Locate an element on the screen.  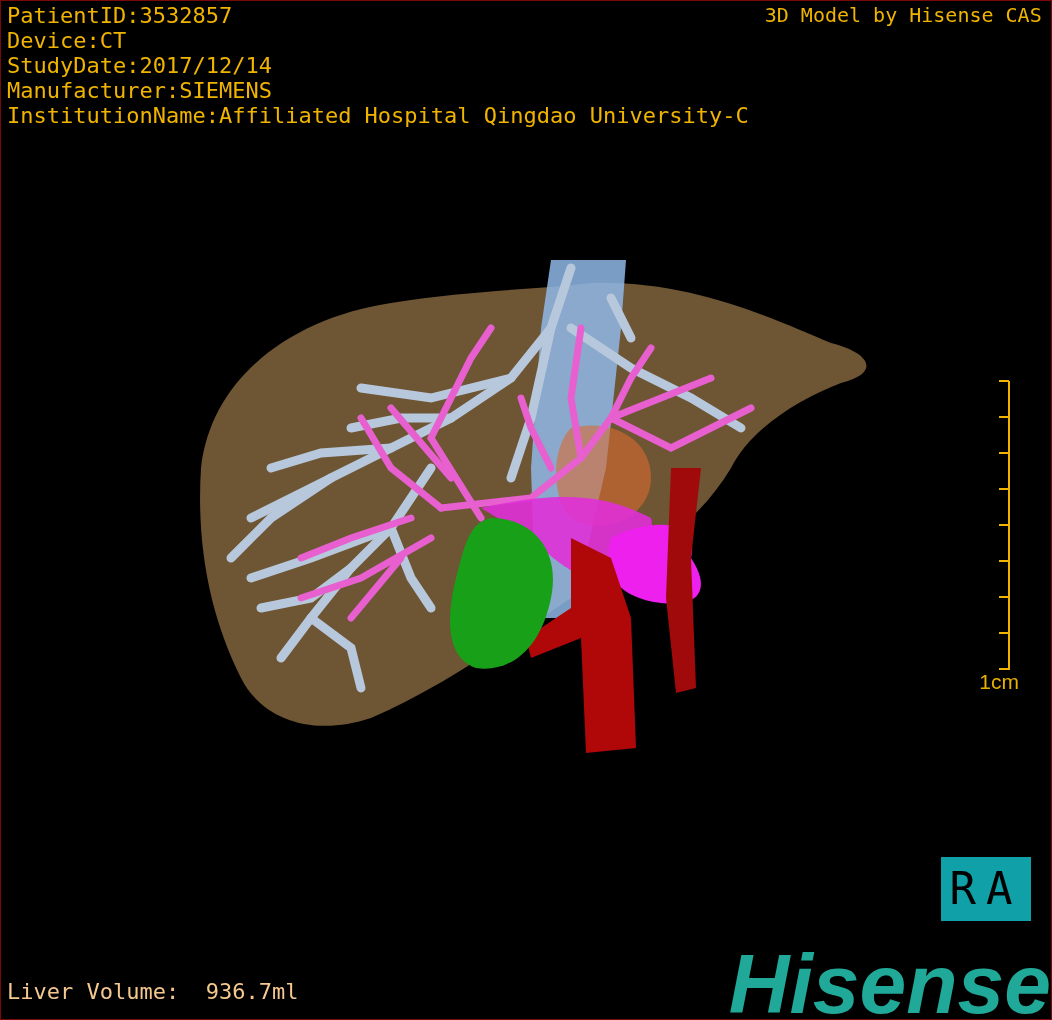
credit-text: 3D Model by Hisense CAS is located at coordinates (903, 16).